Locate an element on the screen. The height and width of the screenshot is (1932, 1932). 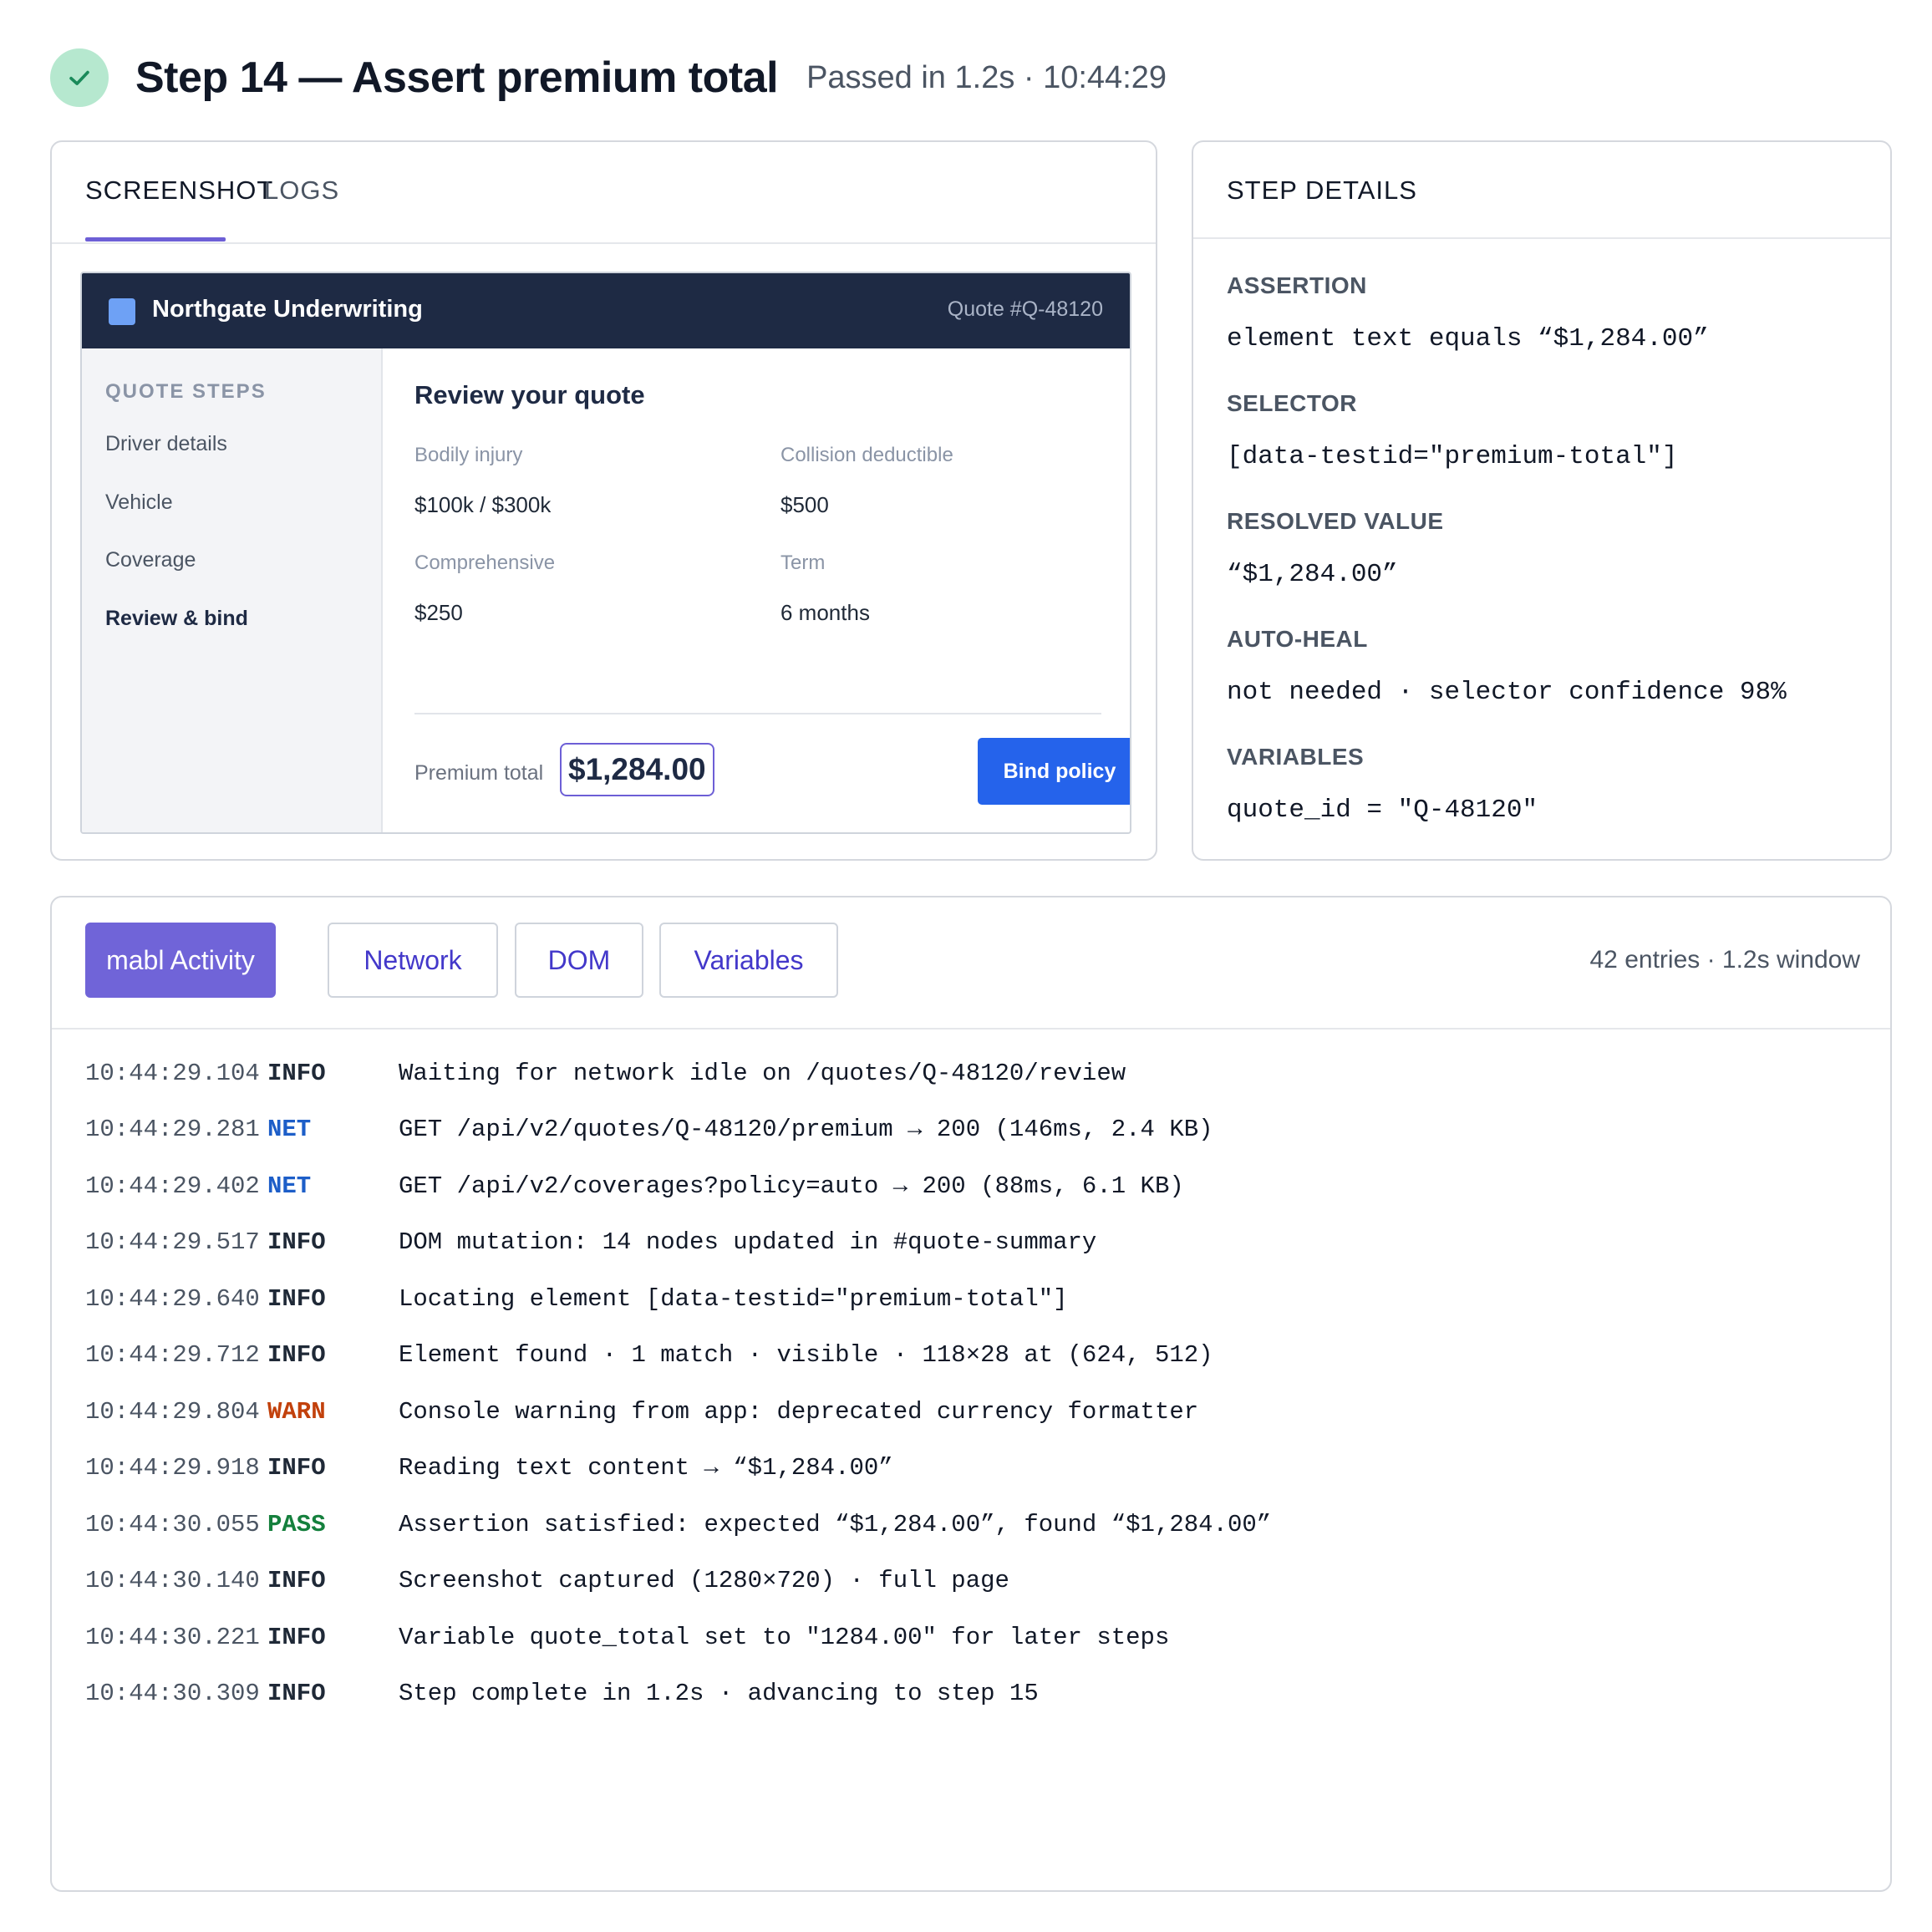
tab-network: Network is located at coordinates (413, 960).